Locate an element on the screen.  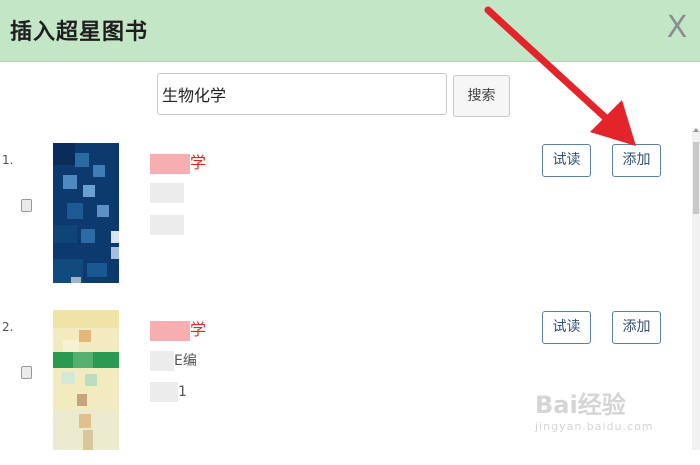
search-input is located at coordinates (302, 94).